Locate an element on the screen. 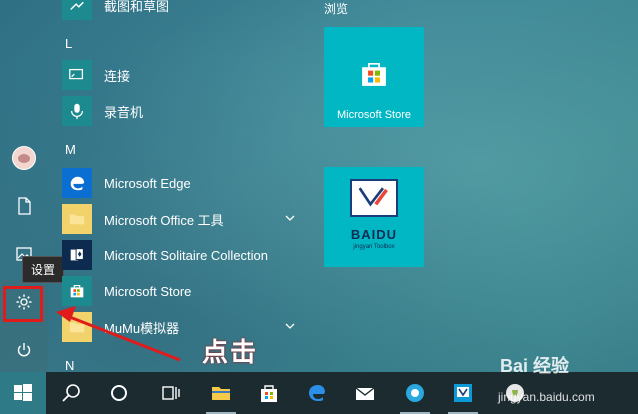  app-name: Microsoft Solitaire Collection is located at coordinates (186, 255).